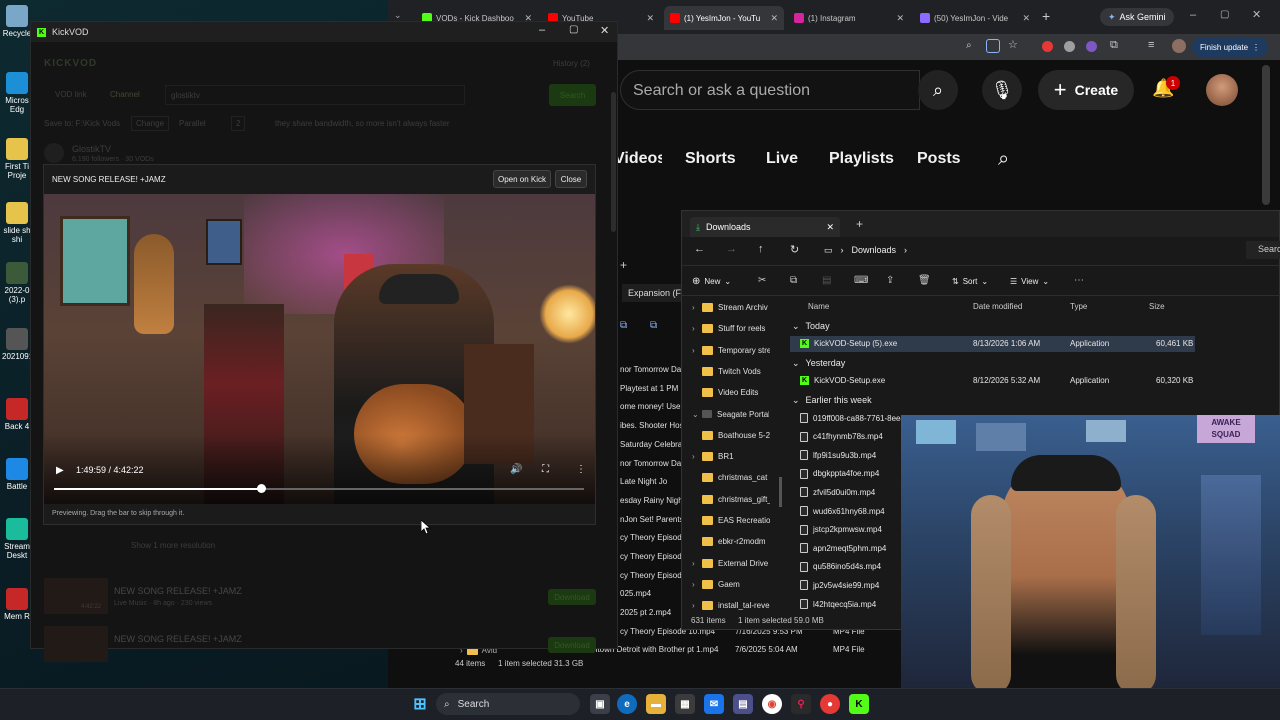  What do you see at coordinates (731, 606) in the screenshot?
I see `sidebar-folder: › install_tal-reve` at bounding box center [731, 606].